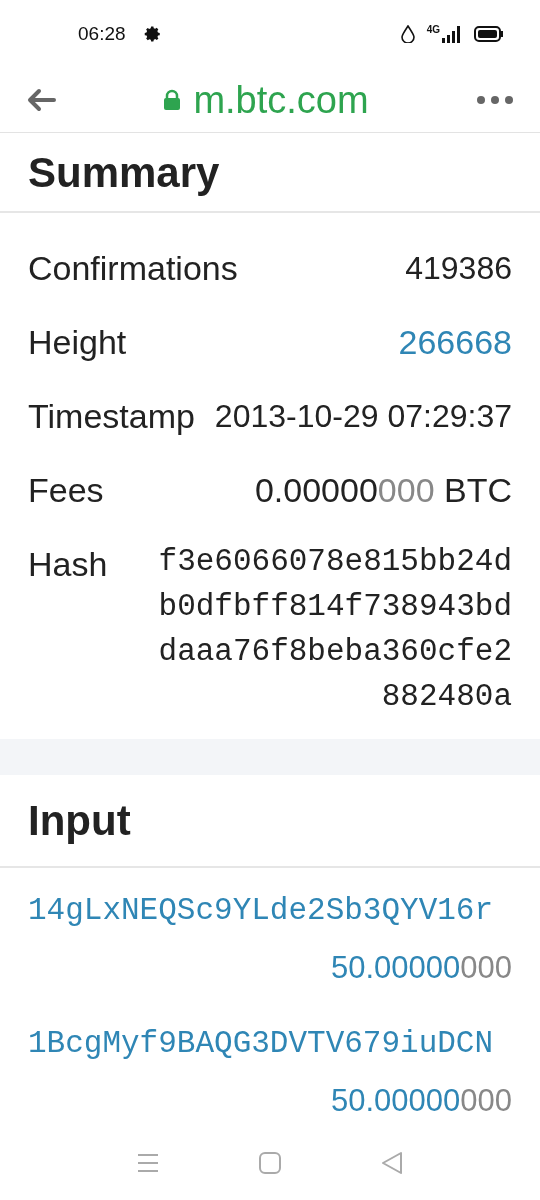 The width and height of the screenshot is (540, 1200). What do you see at coordinates (68, 564) in the screenshot?
I see `field-label: Hash` at bounding box center [68, 564].